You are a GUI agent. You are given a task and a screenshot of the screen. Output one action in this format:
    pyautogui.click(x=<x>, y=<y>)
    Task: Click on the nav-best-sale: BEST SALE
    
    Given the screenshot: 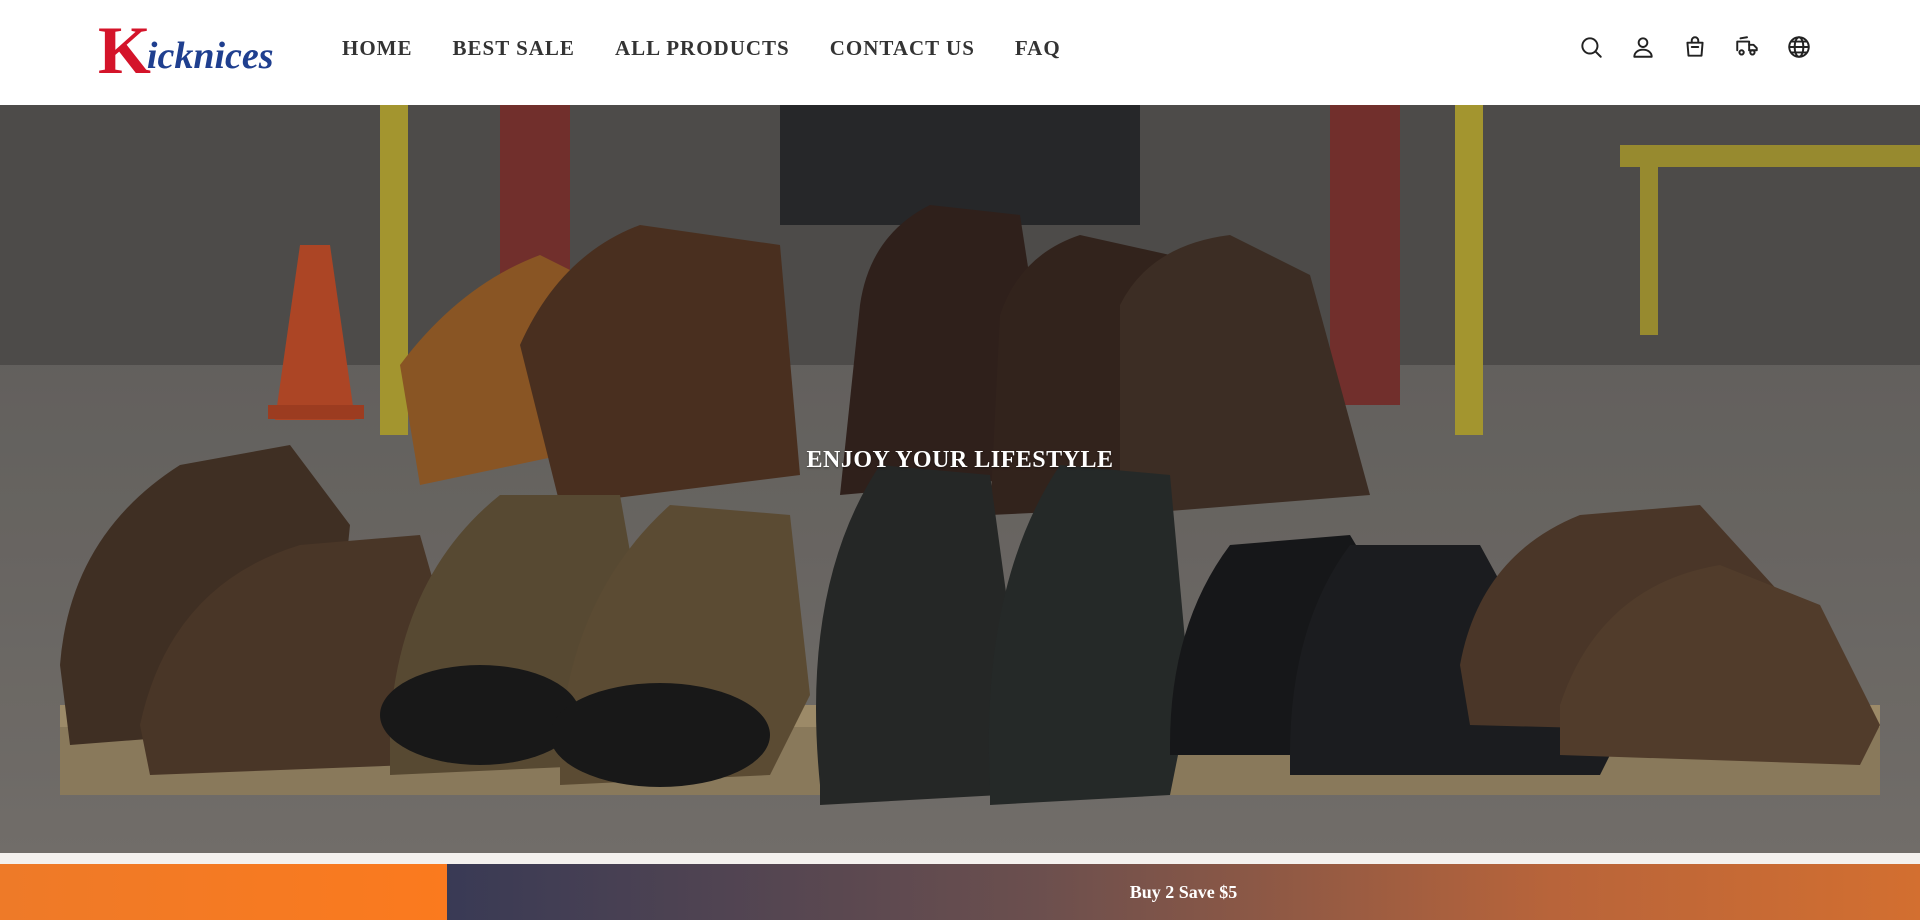 What is the action you would take?
    pyautogui.click(x=514, y=48)
    